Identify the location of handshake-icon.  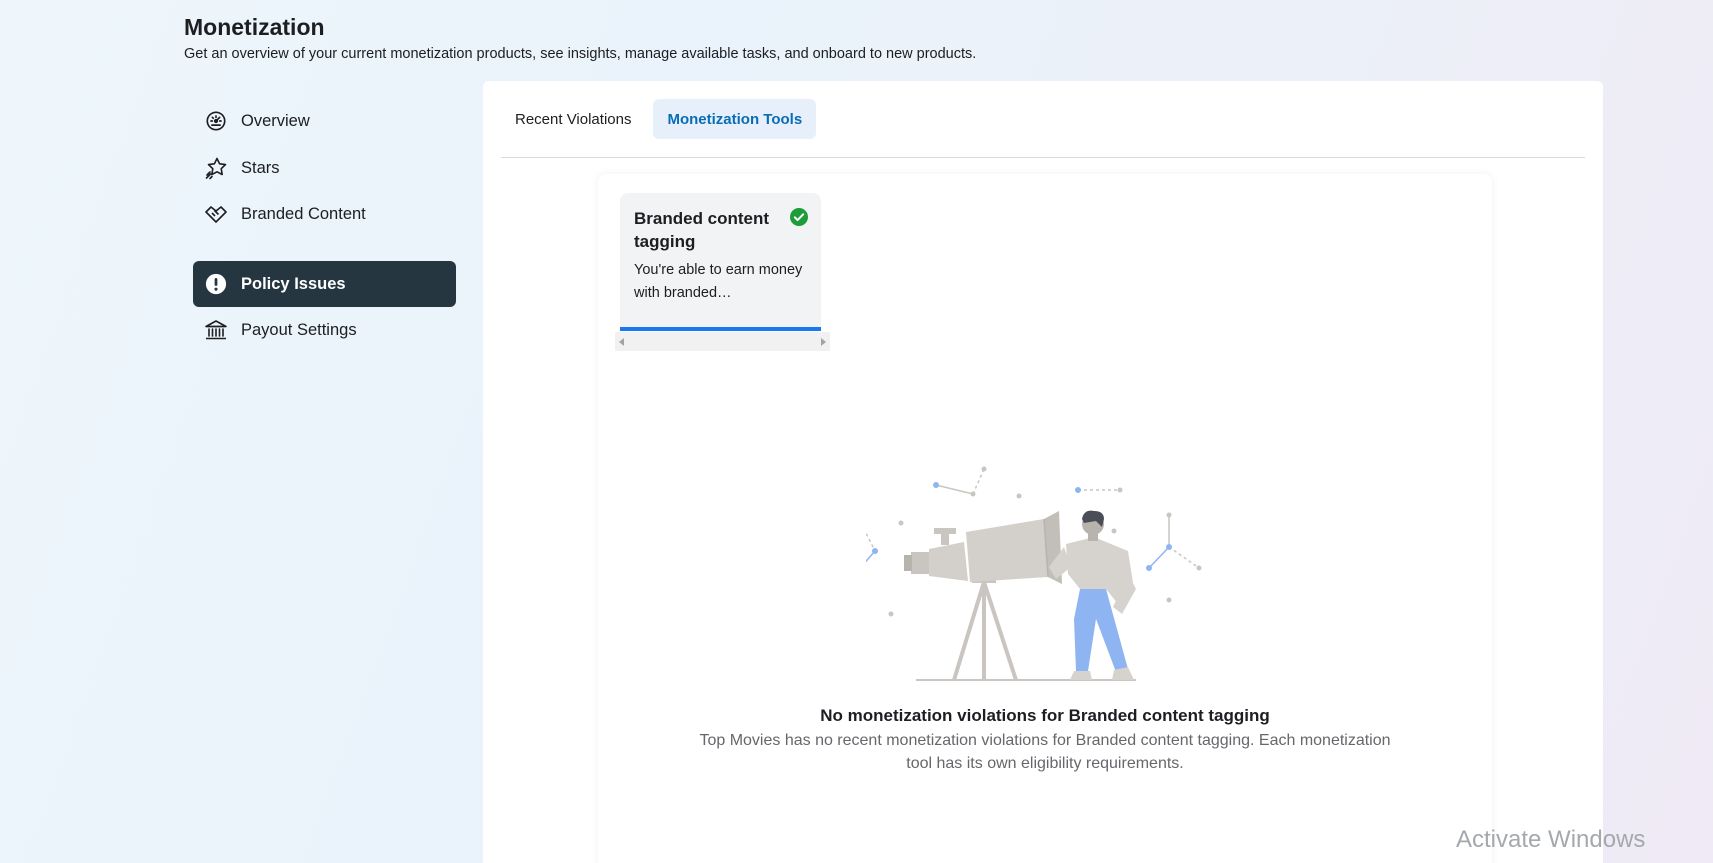
(216, 214).